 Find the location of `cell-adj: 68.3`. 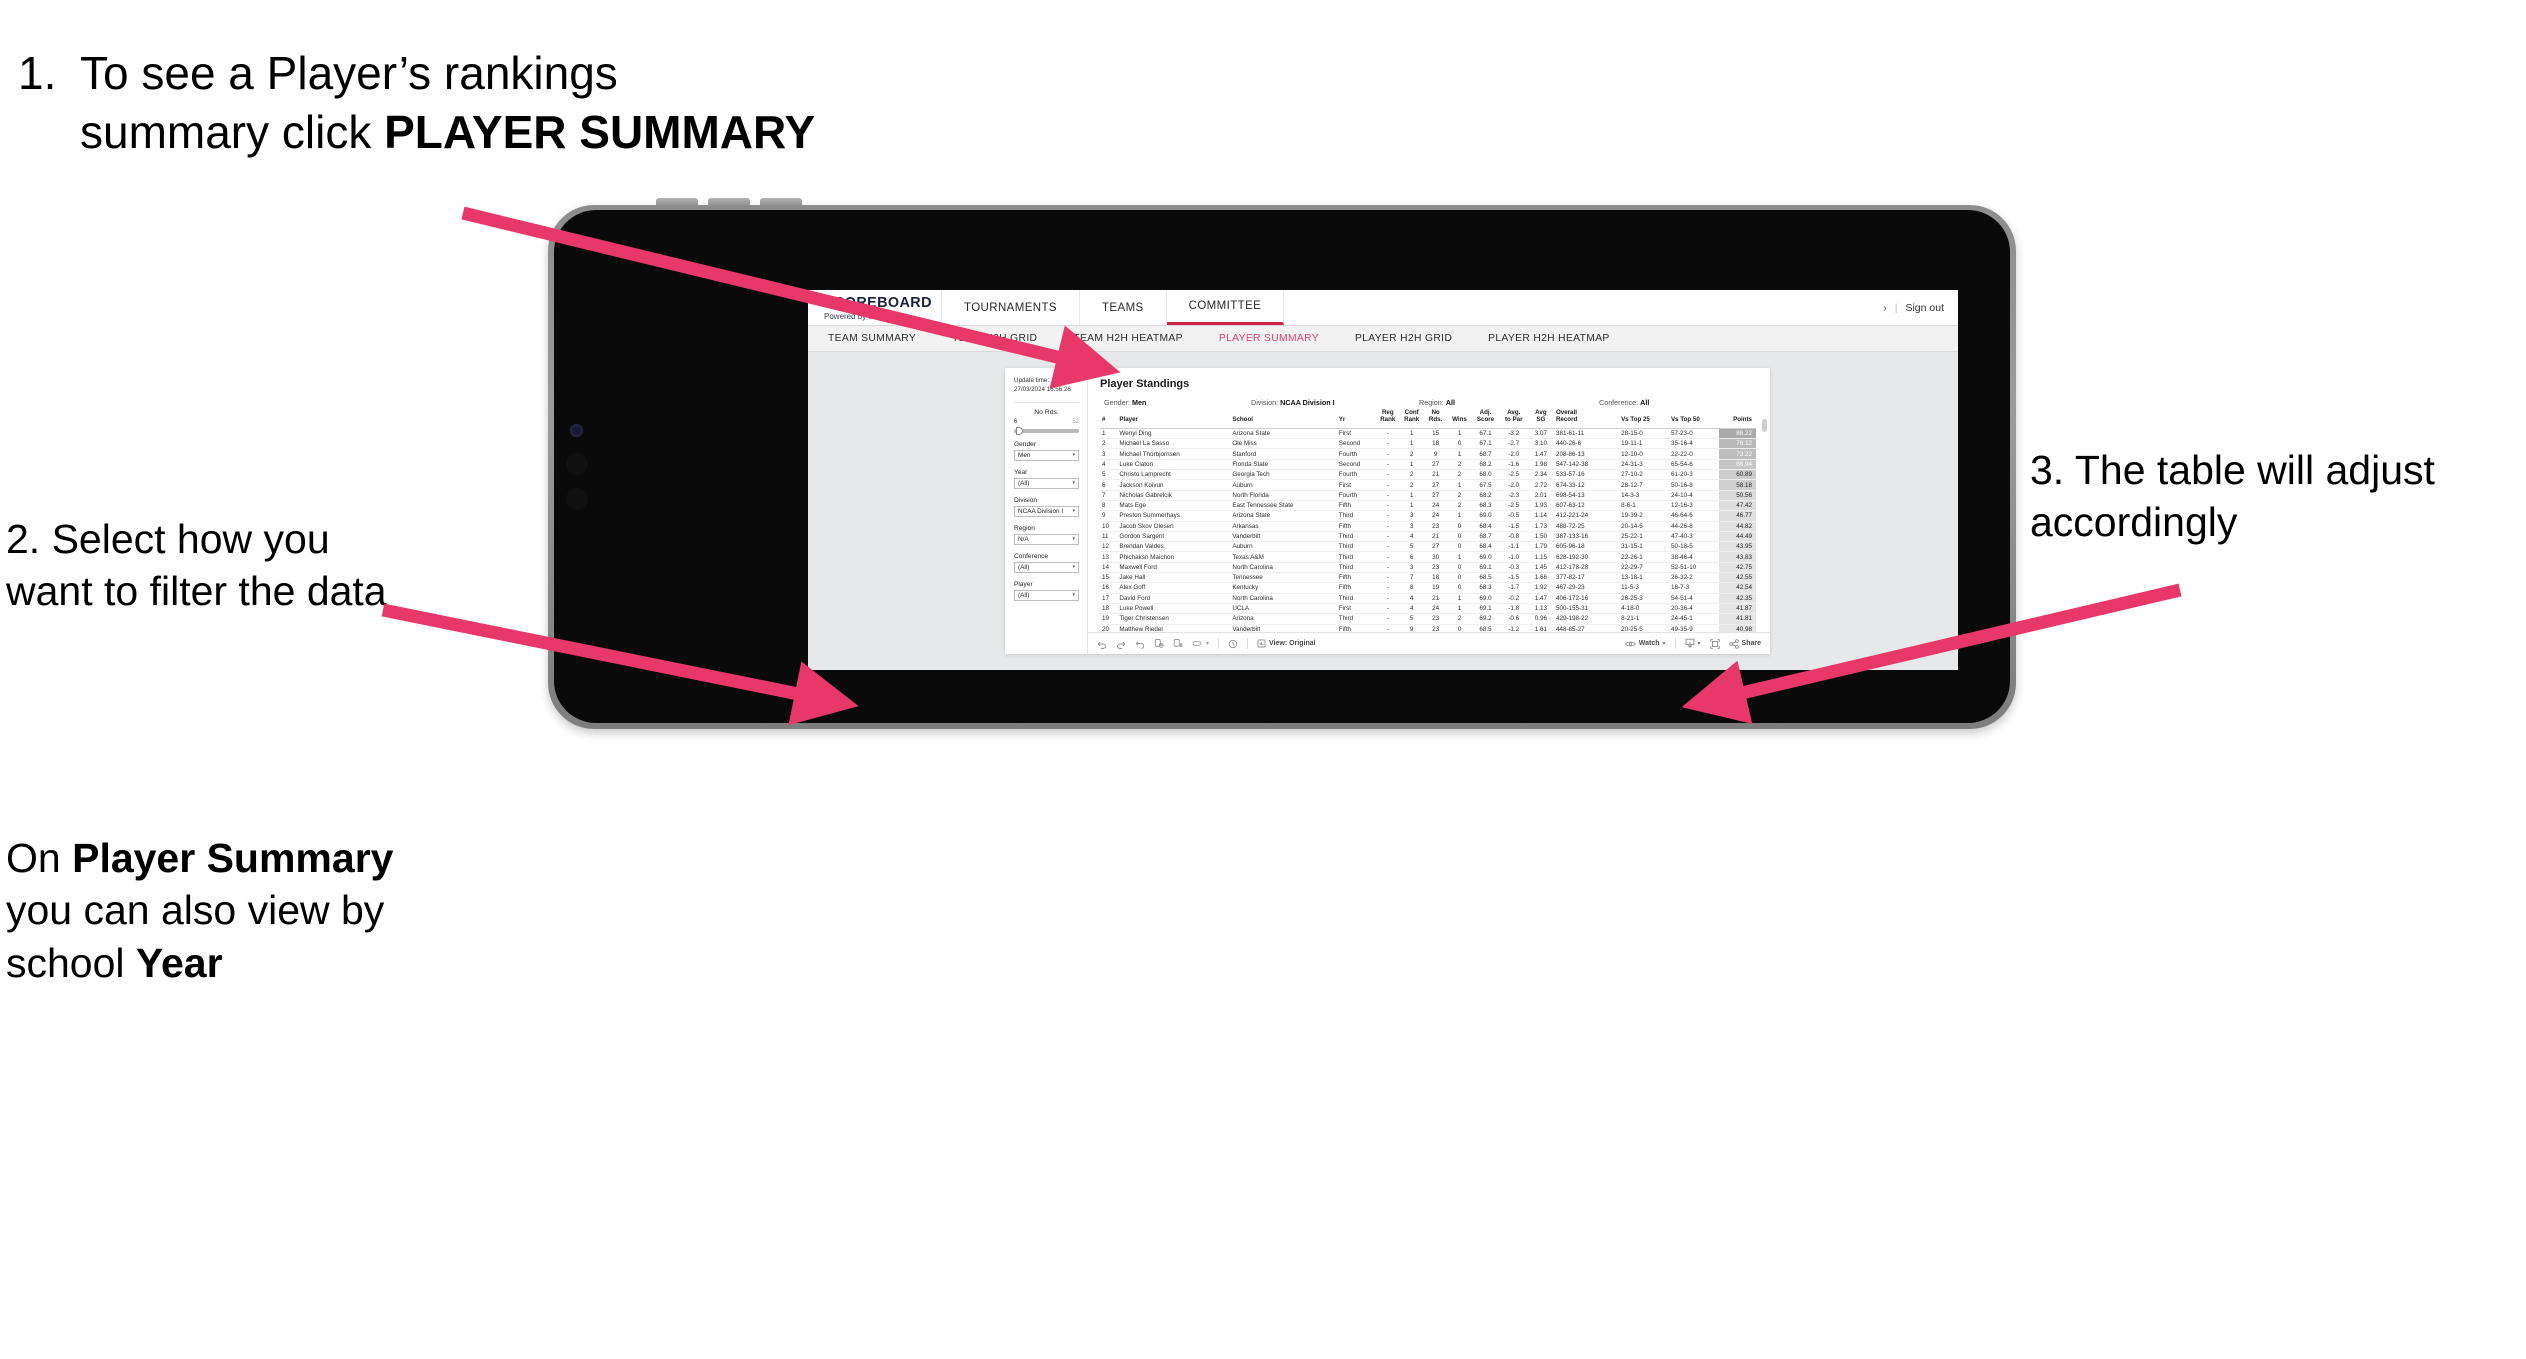

cell-adj: 68.3 is located at coordinates (1485, 588).